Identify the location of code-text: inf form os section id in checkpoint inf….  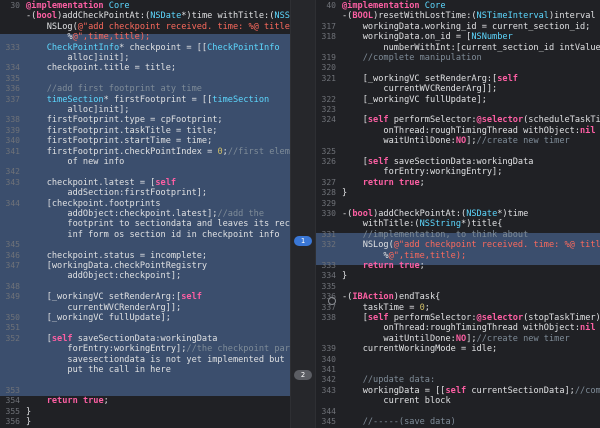
(153, 234).